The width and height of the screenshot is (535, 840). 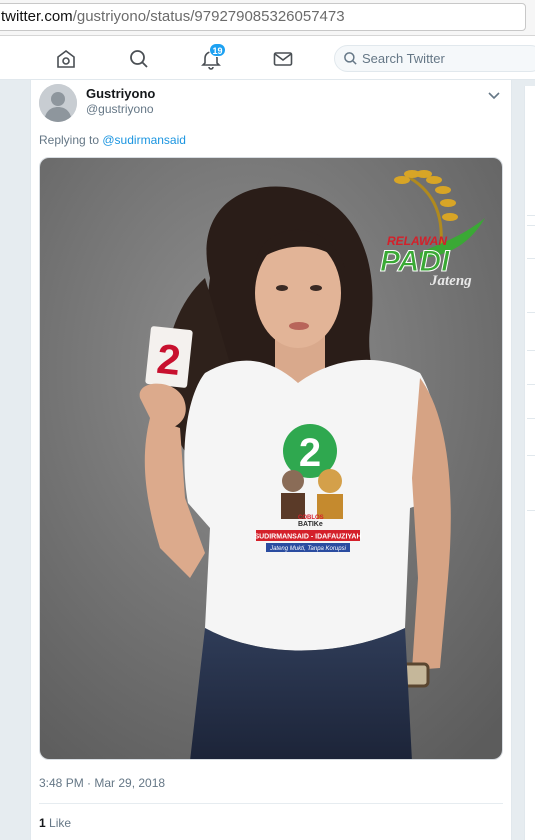 I want to click on home-icon, so click(x=66, y=59).